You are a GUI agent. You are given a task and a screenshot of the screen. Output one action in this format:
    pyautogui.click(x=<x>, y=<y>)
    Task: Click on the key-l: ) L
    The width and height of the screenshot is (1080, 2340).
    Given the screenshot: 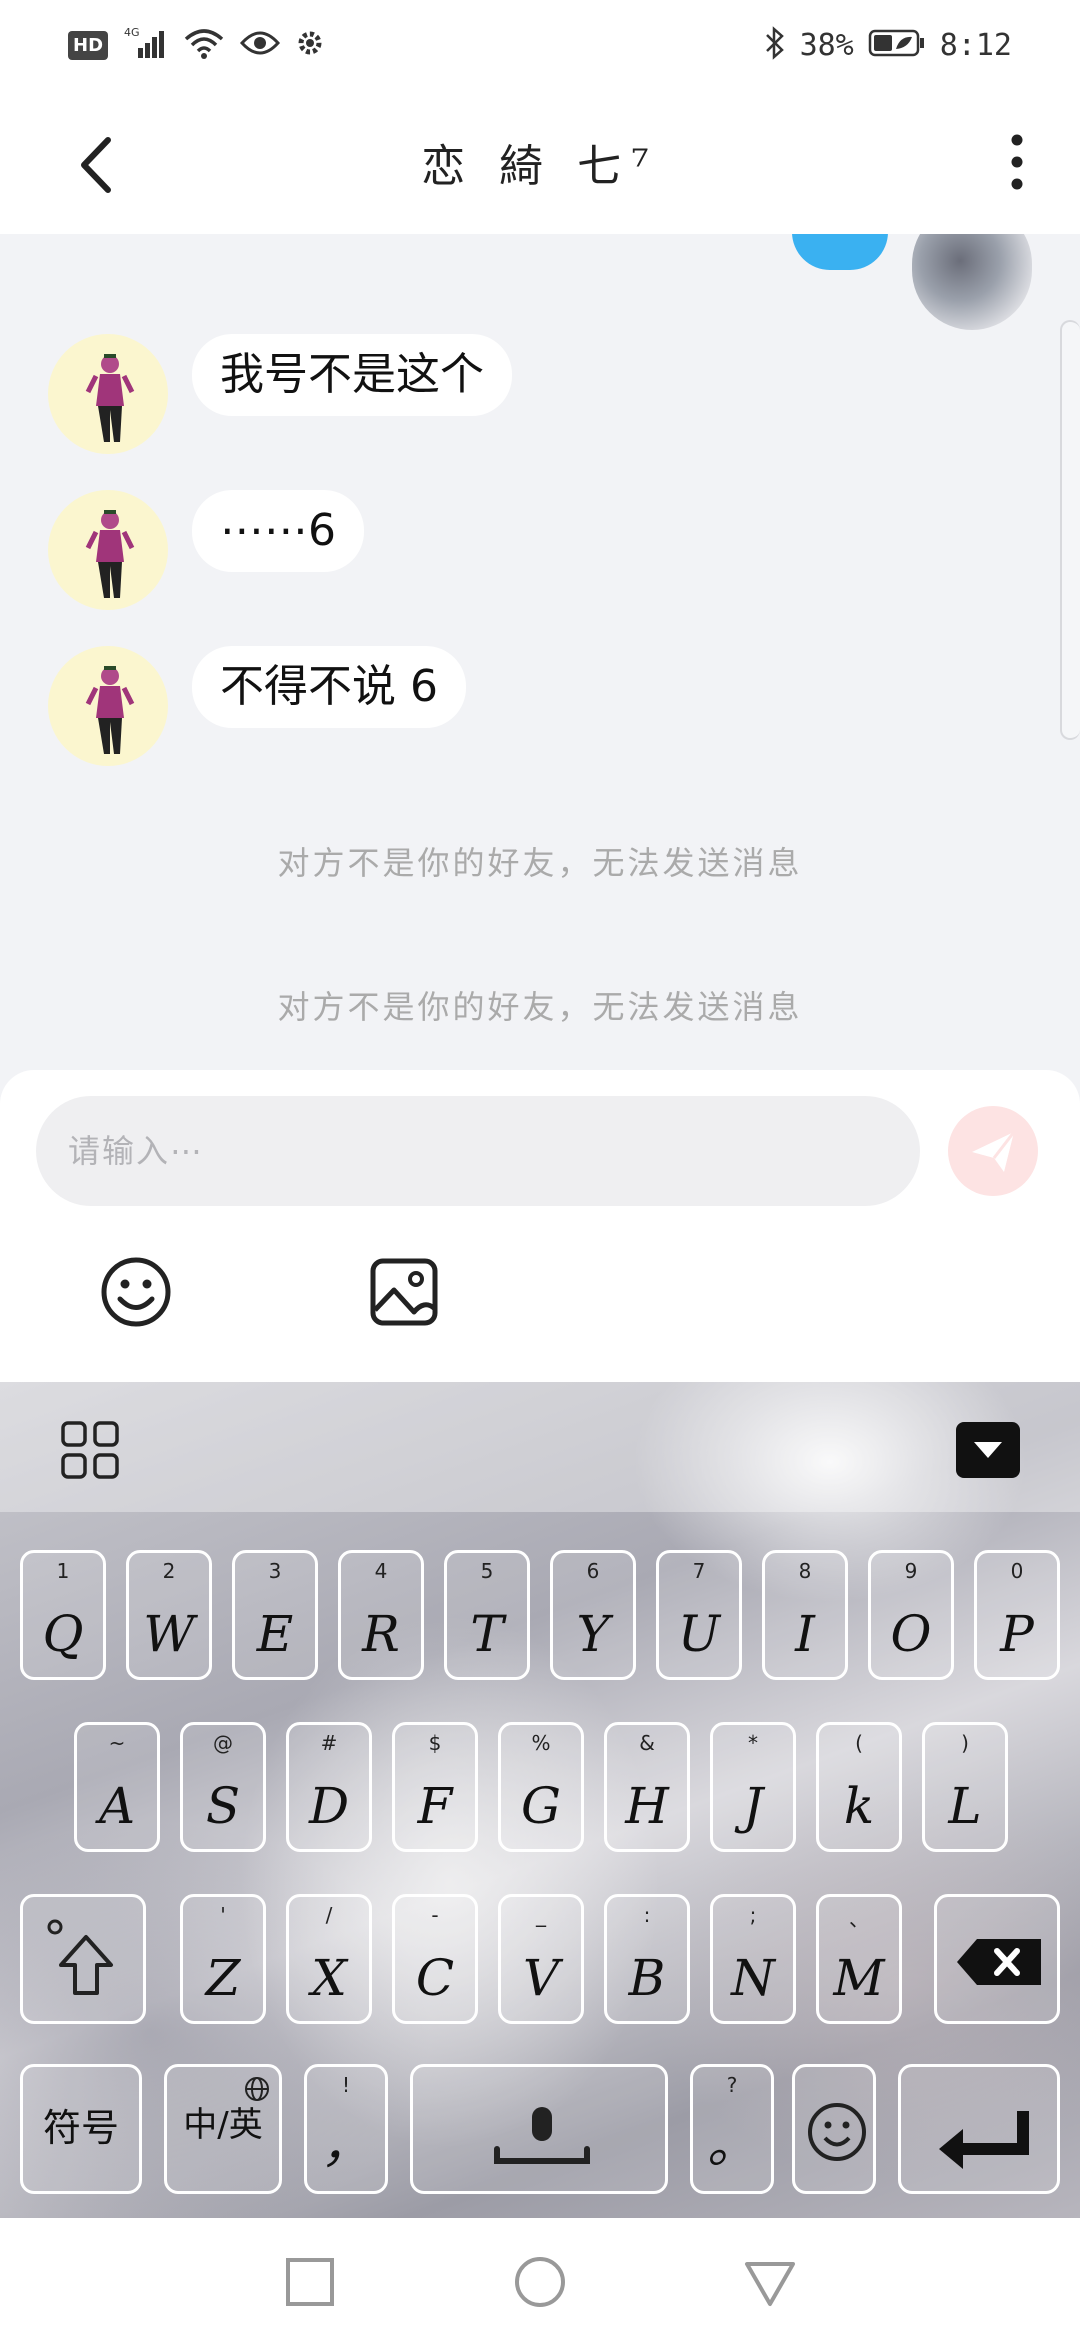 What is the action you would take?
    pyautogui.click(x=965, y=1787)
    